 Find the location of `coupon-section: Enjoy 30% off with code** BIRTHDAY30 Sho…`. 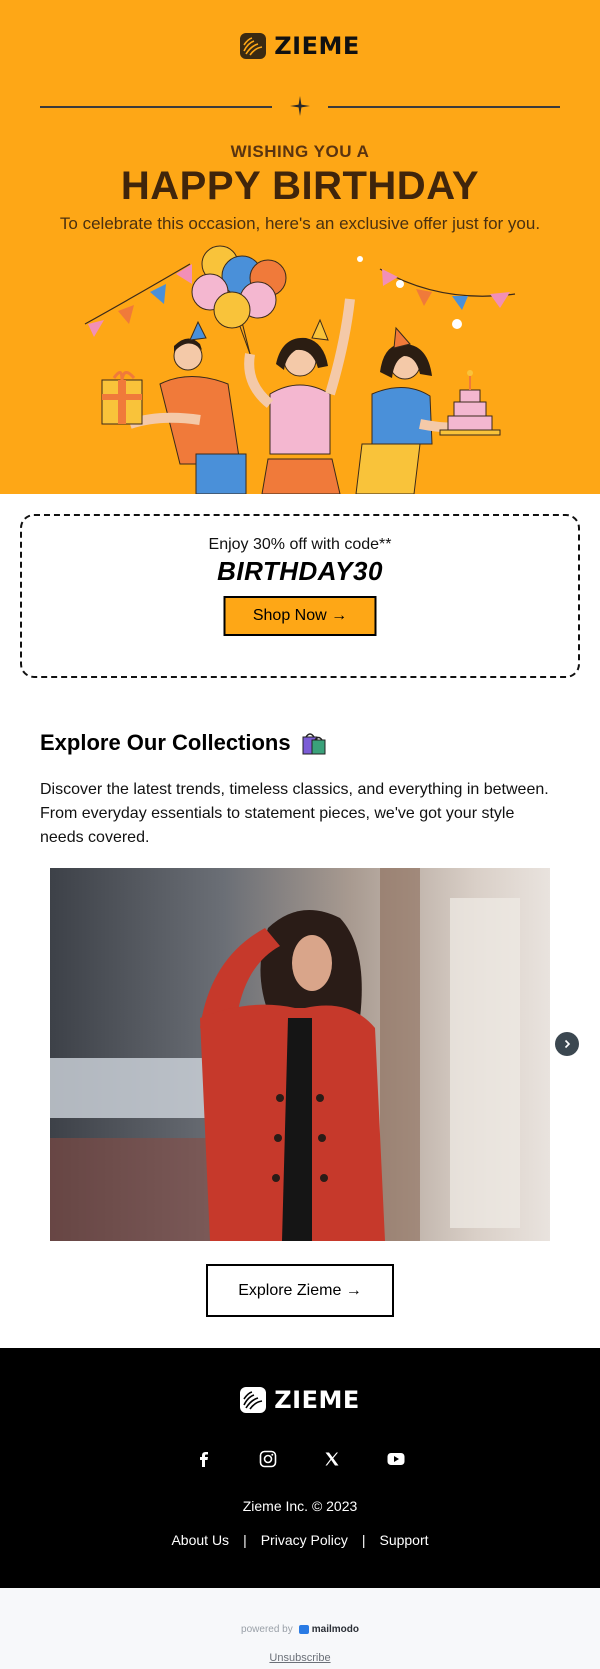

coupon-section: Enjoy 30% off with code** BIRTHDAY30 Sho… is located at coordinates (300, 594).